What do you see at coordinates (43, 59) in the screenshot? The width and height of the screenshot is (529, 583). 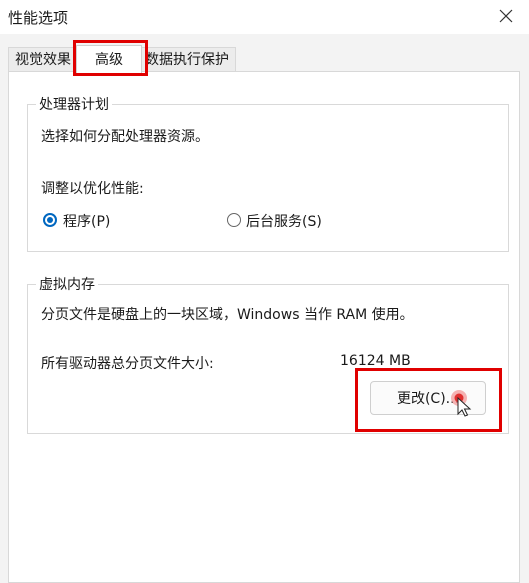 I see `tab-visual-effects: 视觉效果` at bounding box center [43, 59].